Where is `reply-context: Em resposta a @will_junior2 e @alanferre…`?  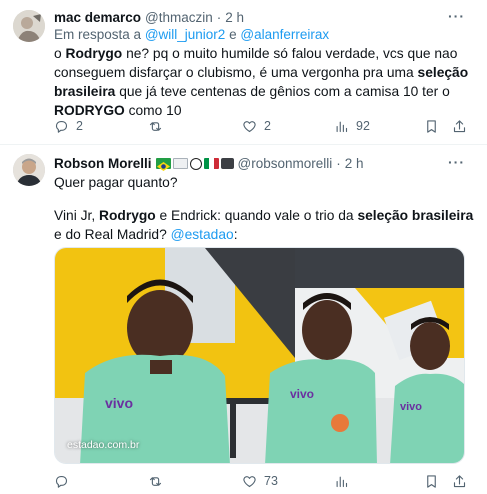
reply-context: Em resposta a @will_junior2 e @alanferre… is located at coordinates (191, 34).